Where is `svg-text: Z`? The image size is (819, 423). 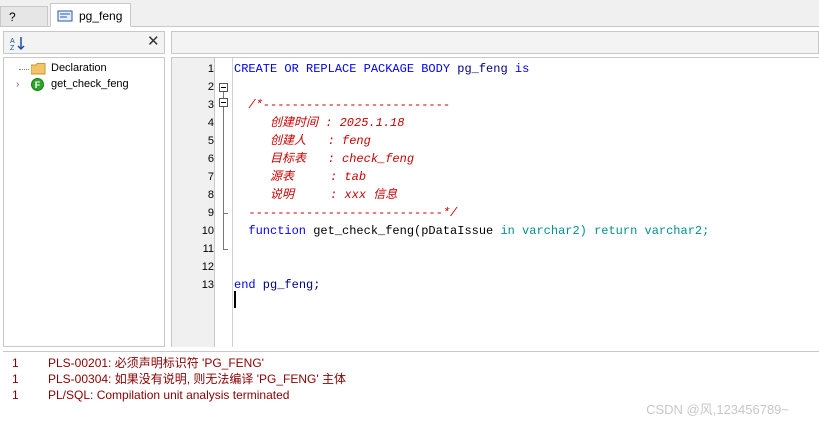 svg-text: Z is located at coordinates (12, 48).